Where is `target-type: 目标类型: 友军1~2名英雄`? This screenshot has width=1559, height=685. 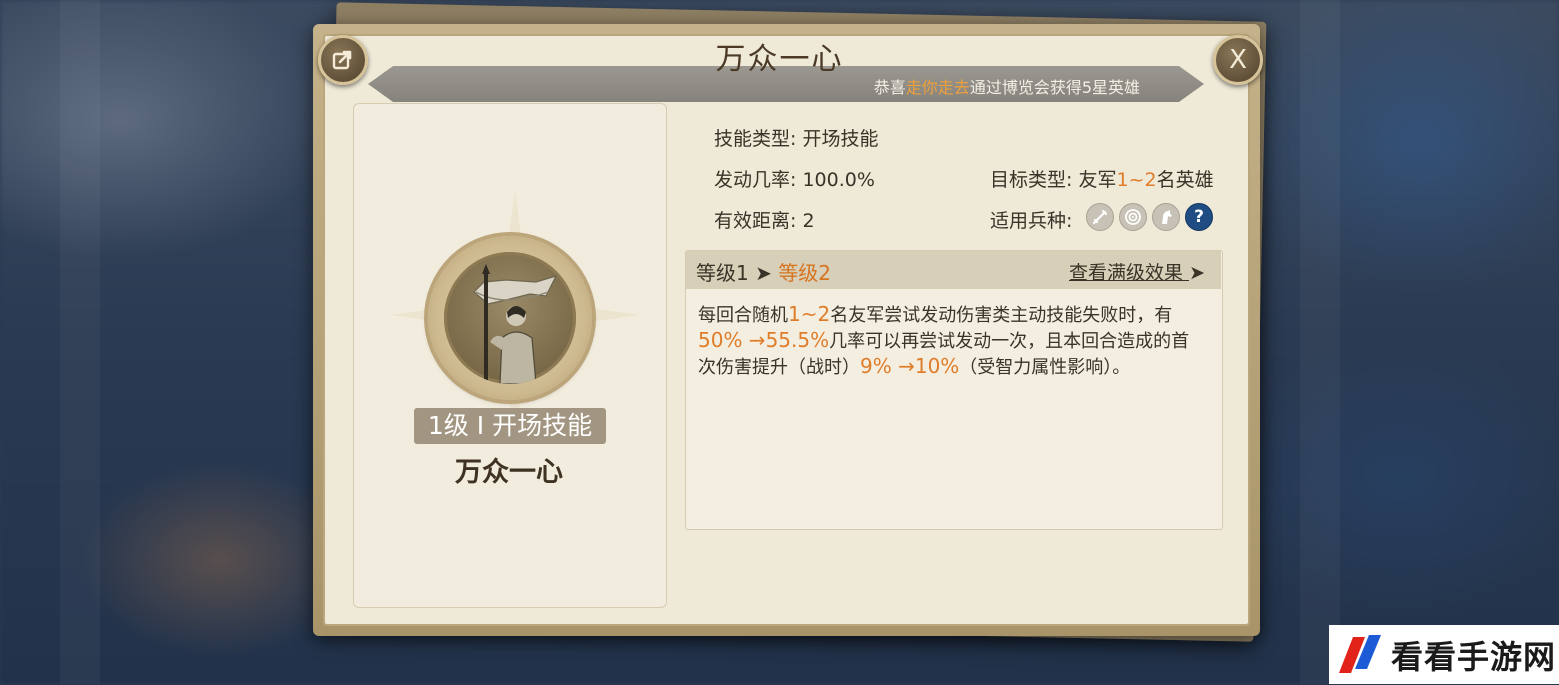
target-type: 目标类型: 友军1~2名英雄 is located at coordinates (1102, 178).